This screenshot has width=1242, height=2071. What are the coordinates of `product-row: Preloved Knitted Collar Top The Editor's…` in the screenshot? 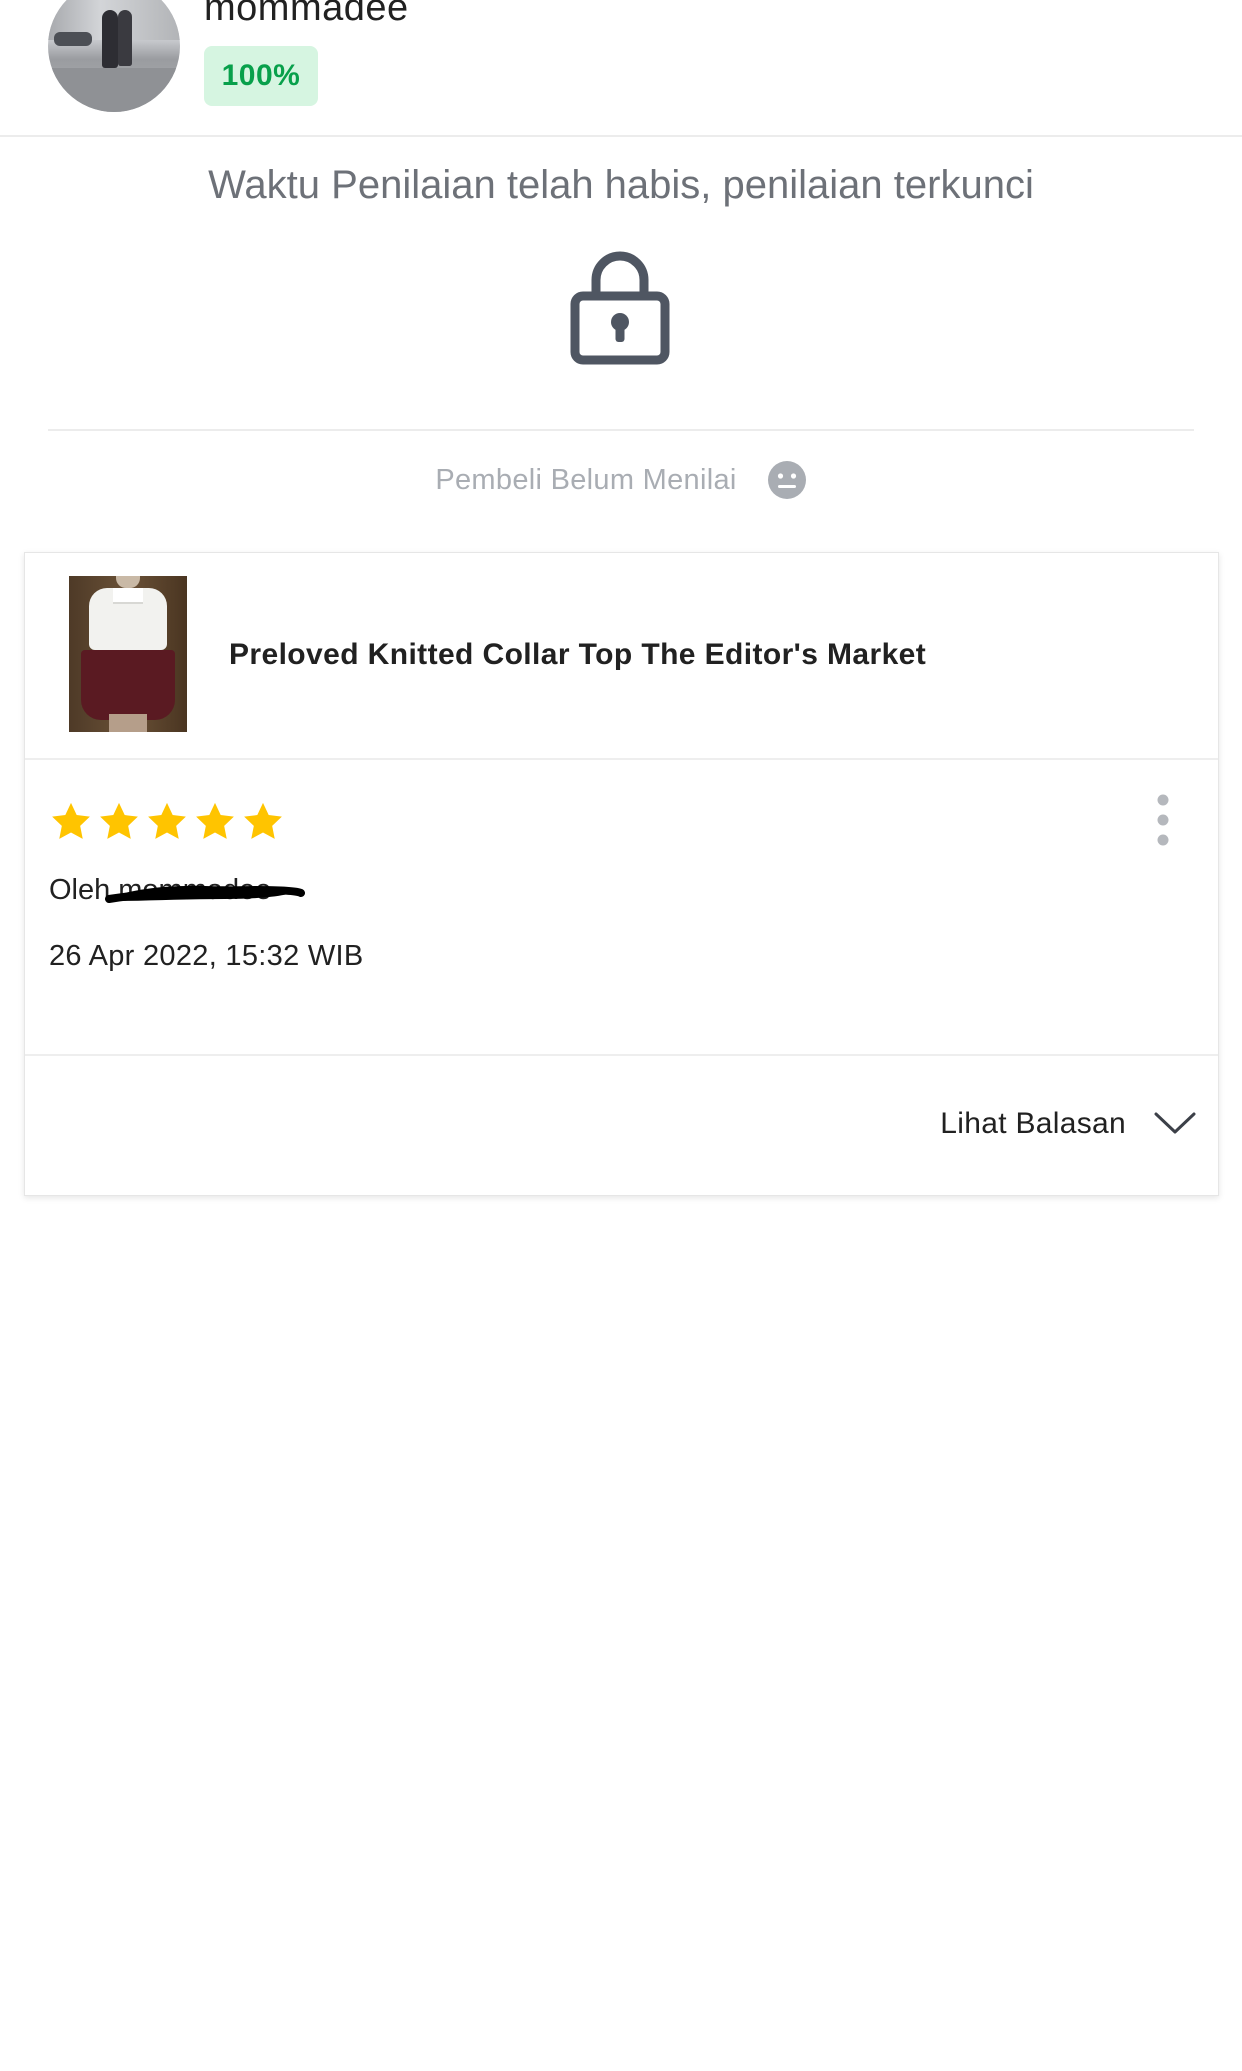 It's located at (621, 656).